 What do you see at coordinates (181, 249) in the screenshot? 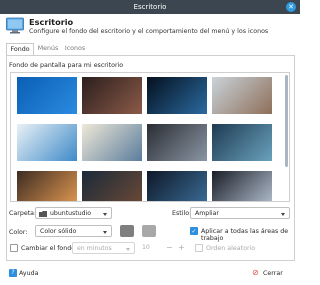
I see `increment-icon: +` at bounding box center [181, 249].